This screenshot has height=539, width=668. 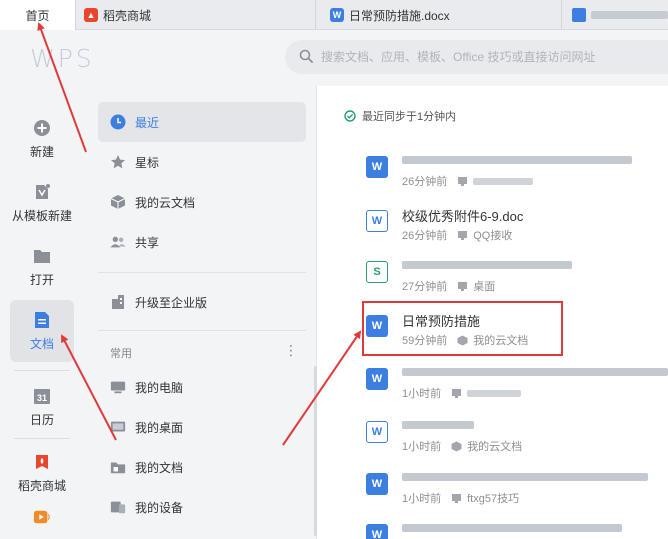 What do you see at coordinates (42, 473) in the screenshot?
I see `rail-docer-store: 稻壳商城` at bounding box center [42, 473].